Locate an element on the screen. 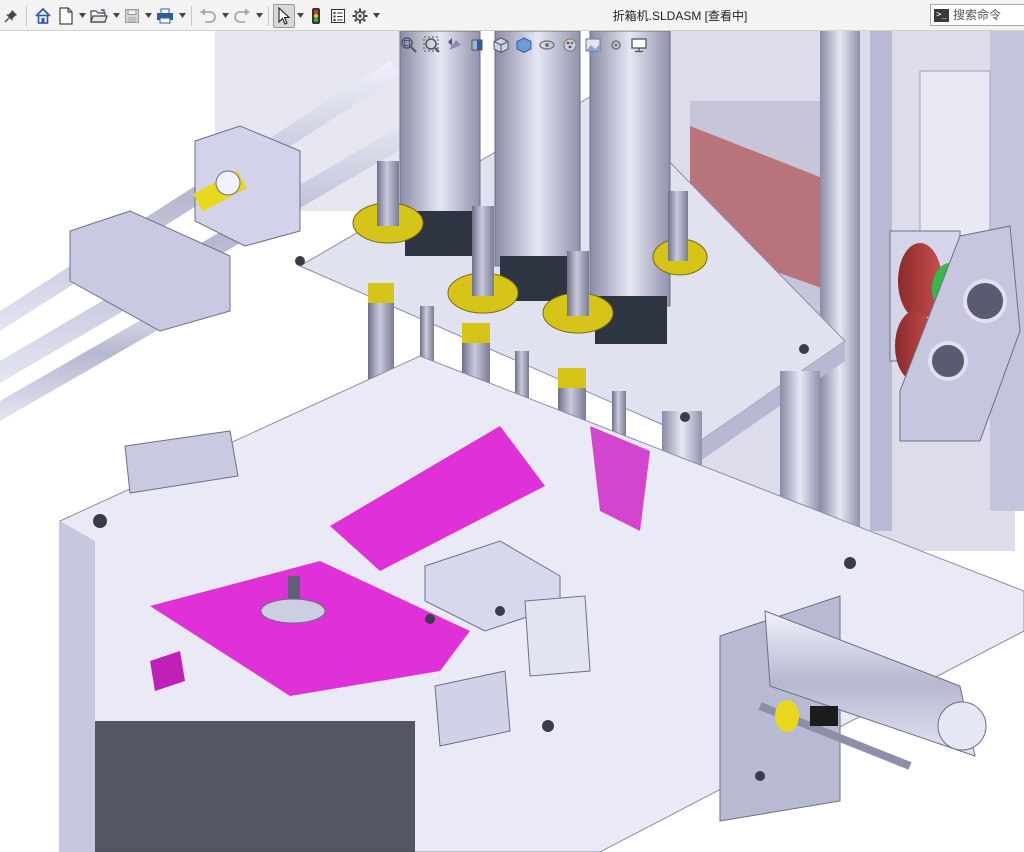 The image size is (1024, 852). undo-icon is located at coordinates (208, 16).